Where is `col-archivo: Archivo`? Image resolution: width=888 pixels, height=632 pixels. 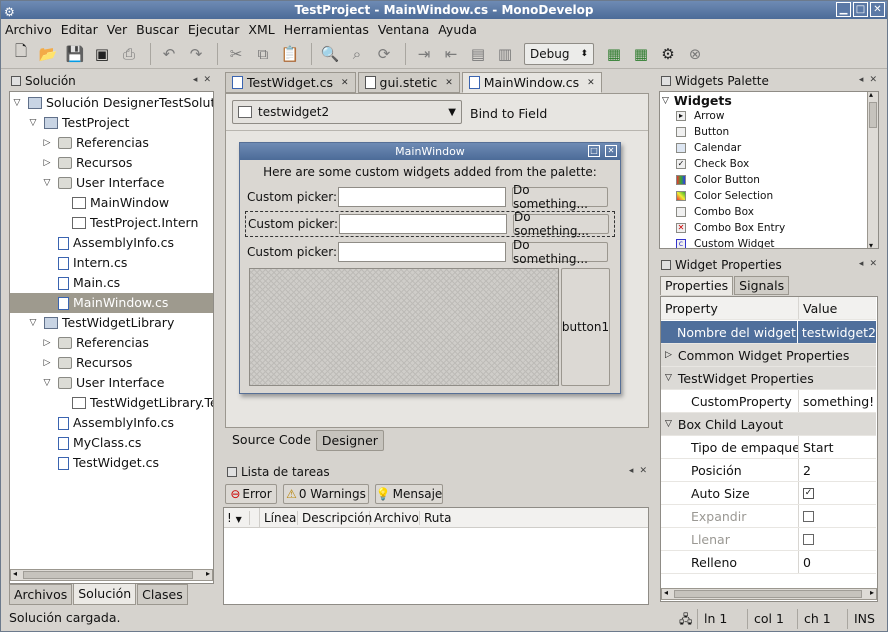
col-archivo: Archivo is located at coordinates (395, 517).